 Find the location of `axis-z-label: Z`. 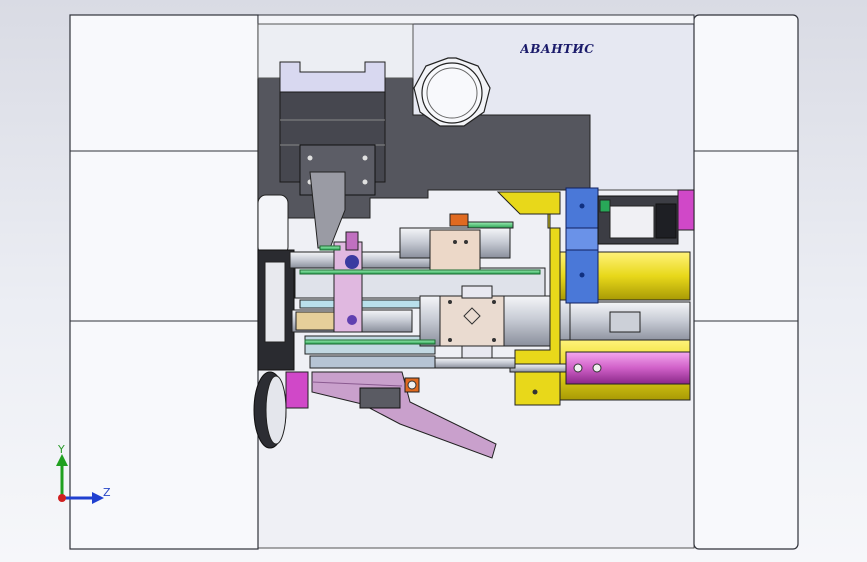

axis-z-label: Z is located at coordinates (107, 492).